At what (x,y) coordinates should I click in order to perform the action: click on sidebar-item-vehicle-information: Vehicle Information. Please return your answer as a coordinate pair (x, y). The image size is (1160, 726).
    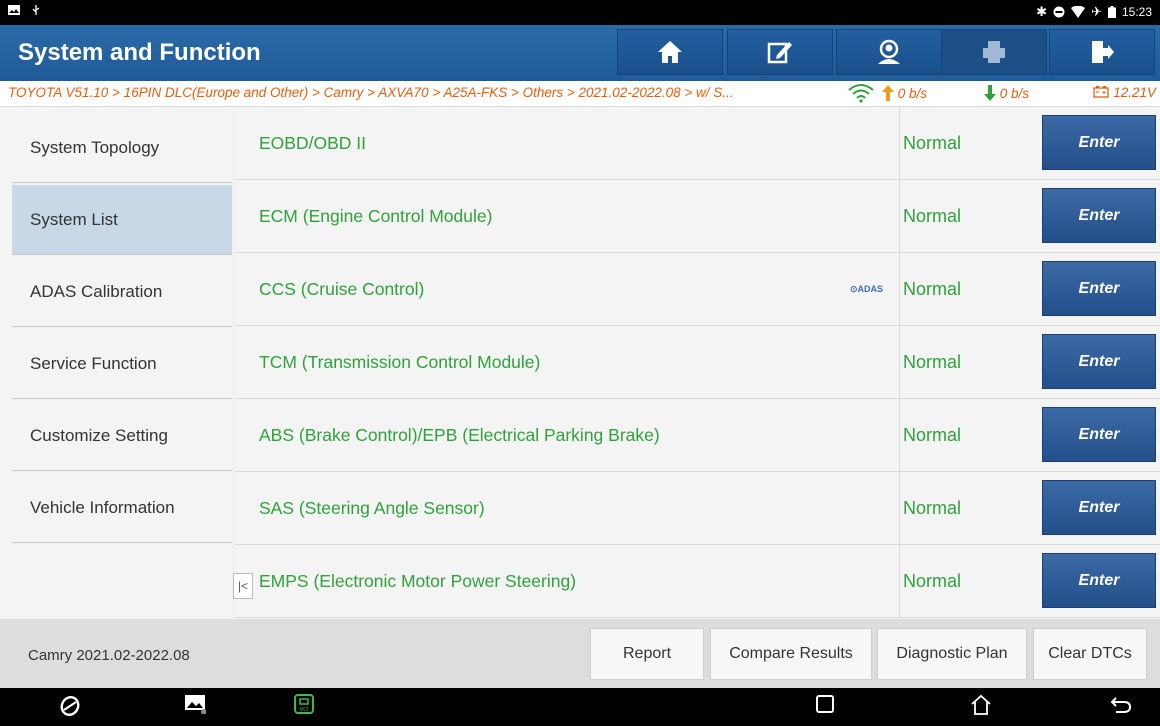
    Looking at the image, I should click on (122, 508).